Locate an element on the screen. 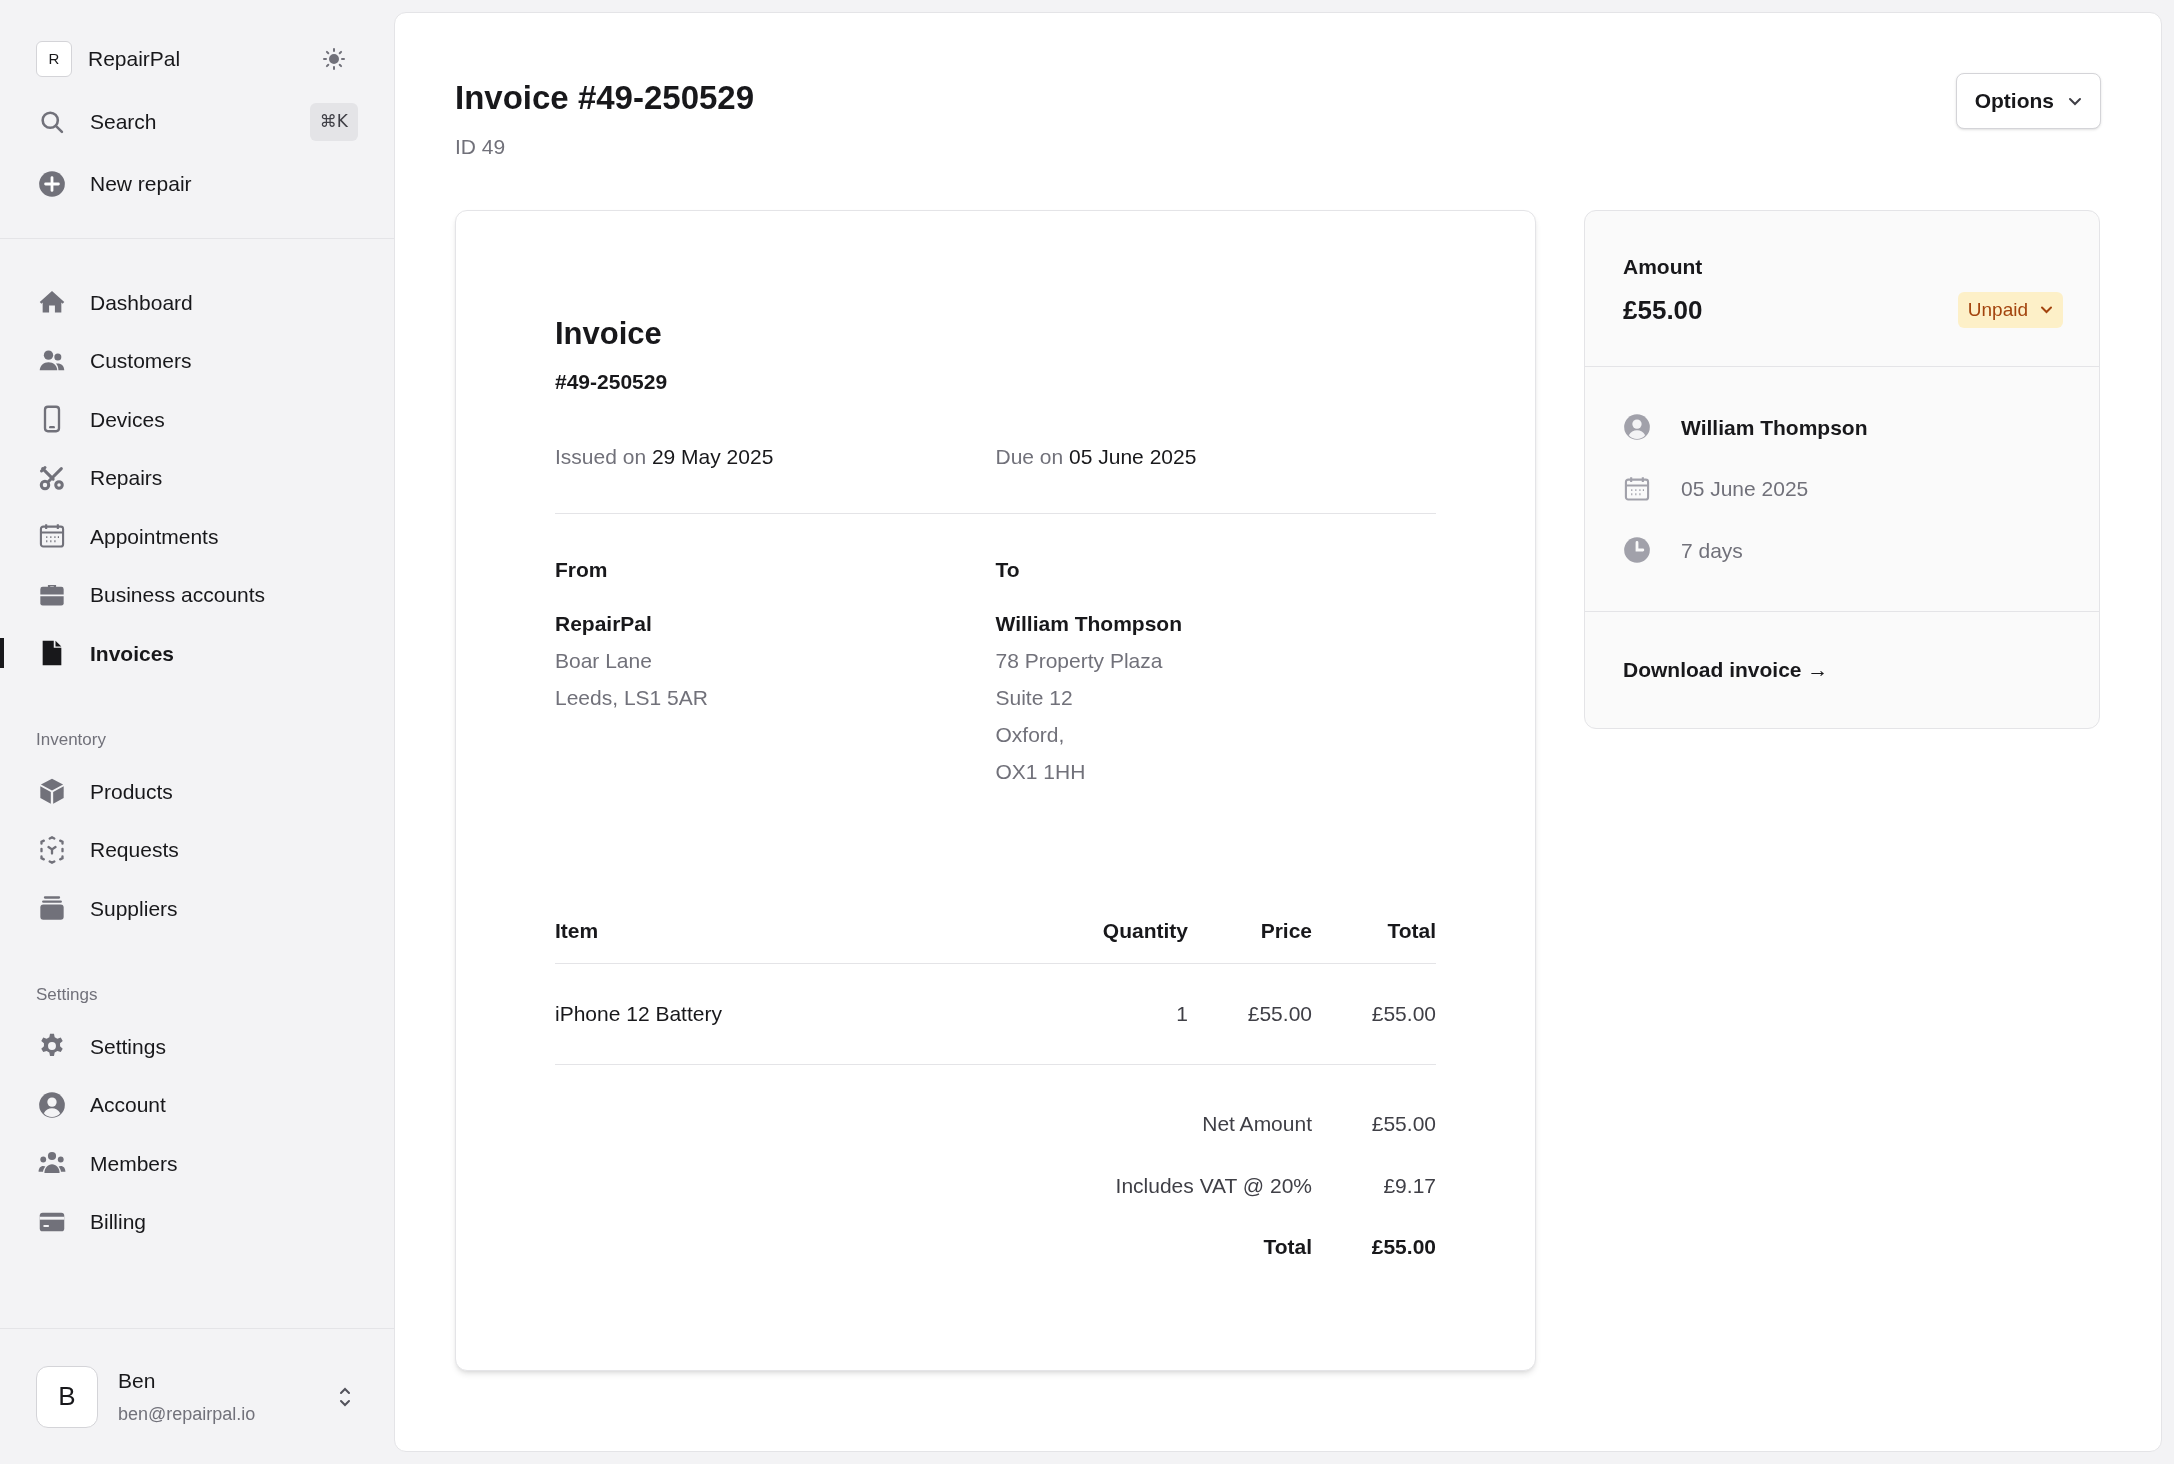 This screenshot has width=2174, height=1464. column-header: Quantity is located at coordinates (1144, 930).